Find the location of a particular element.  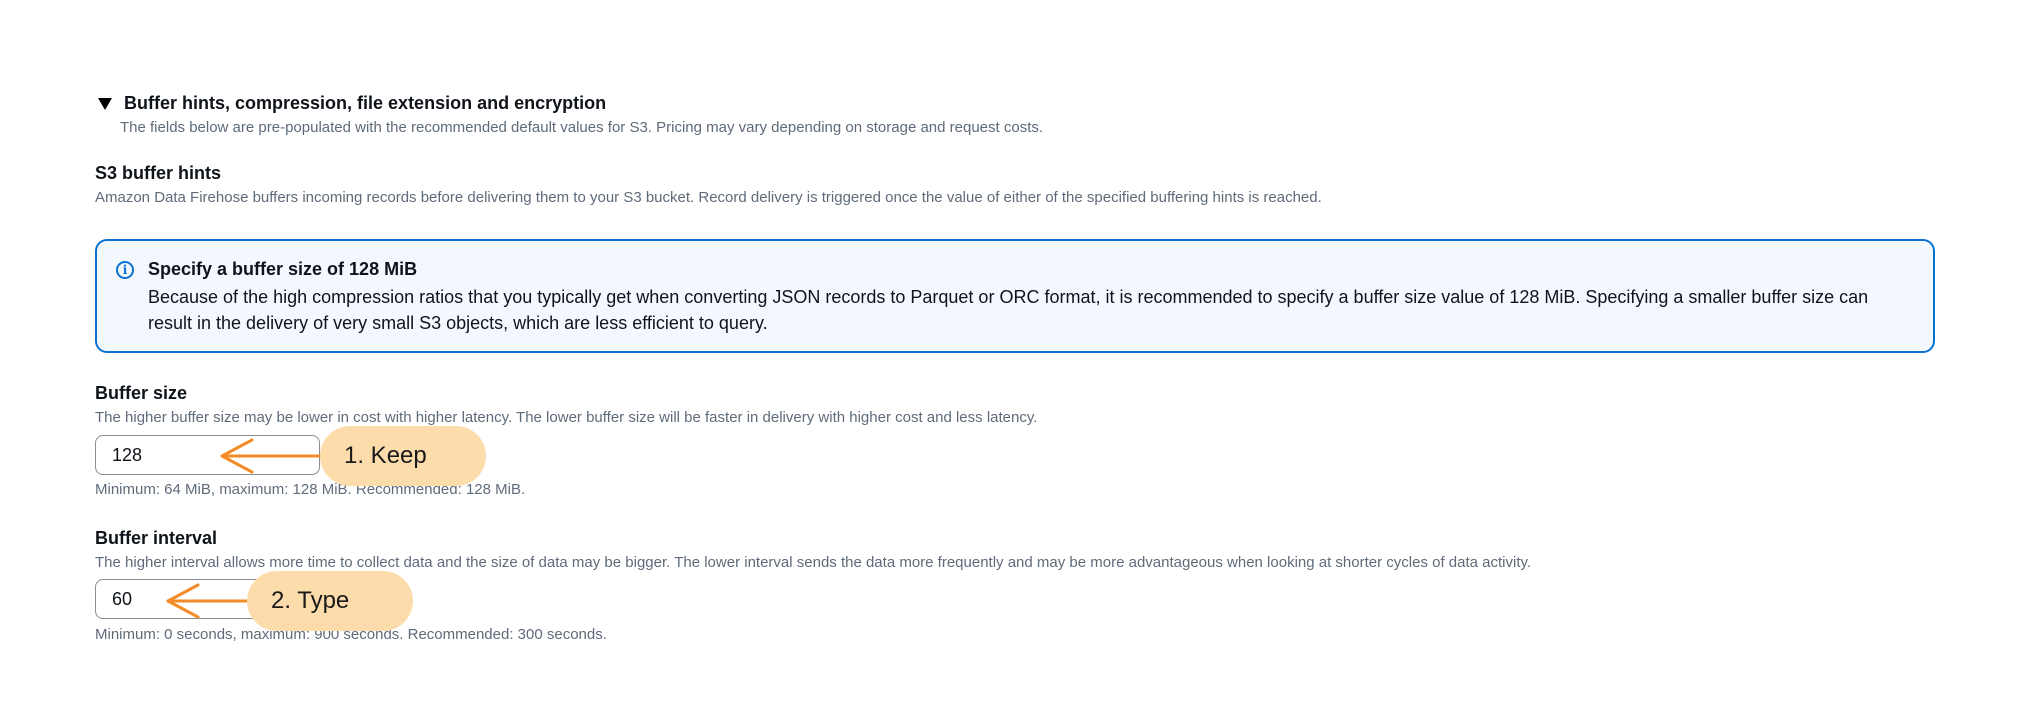

arrow-step1-icon is located at coordinates (272, 456).